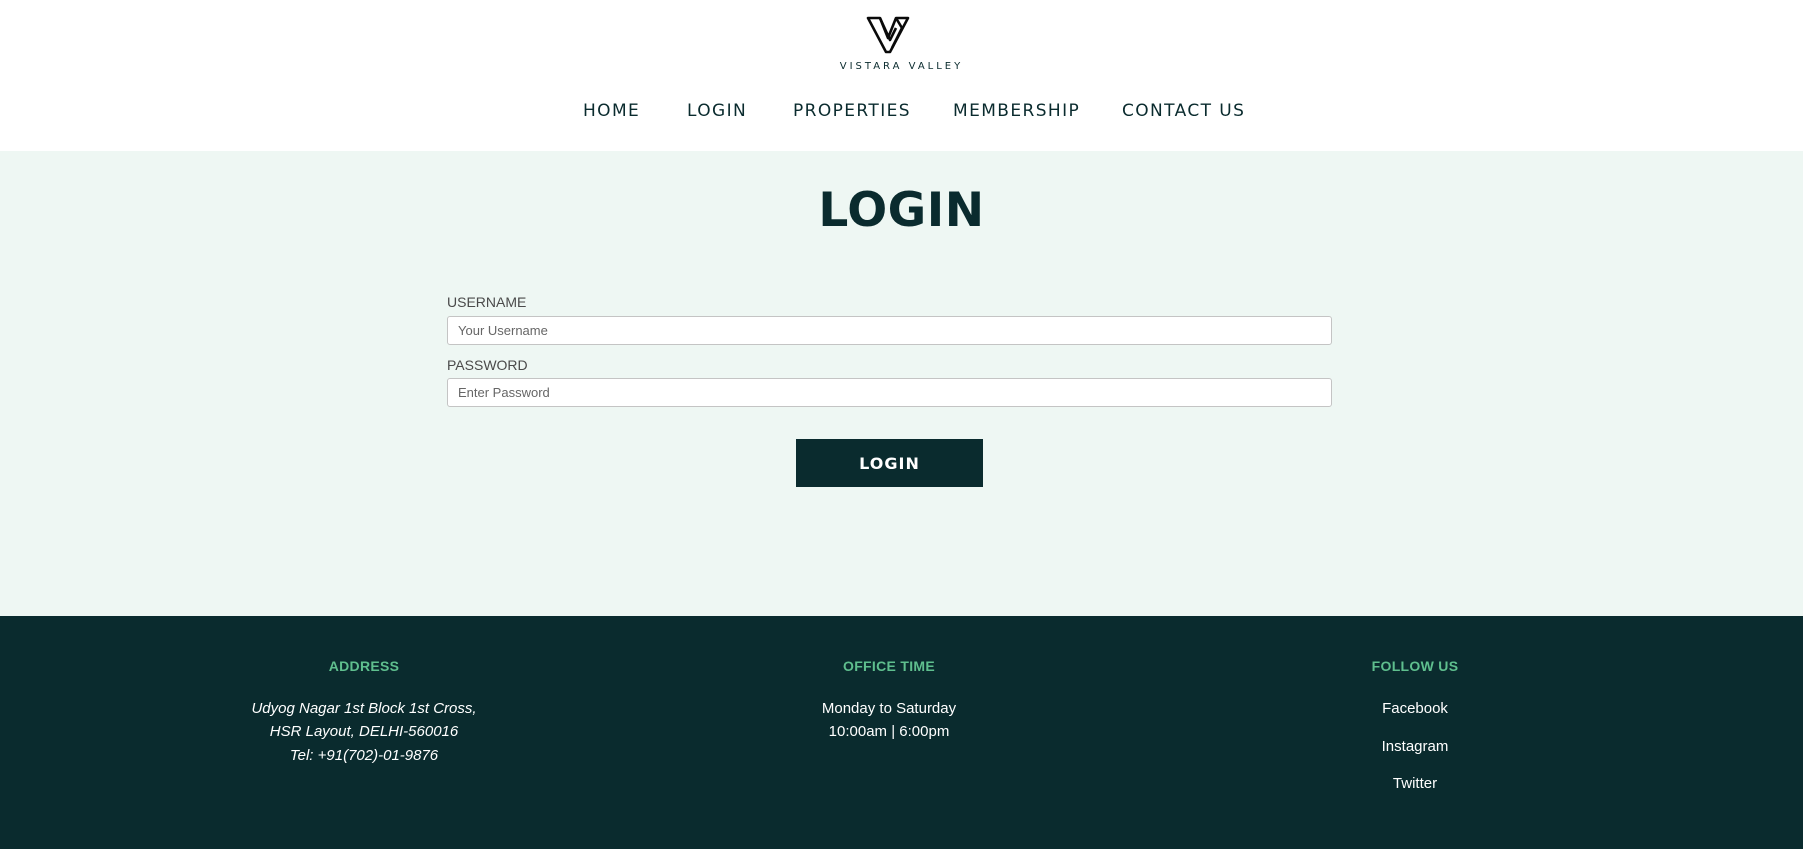 The image size is (1803, 849). What do you see at coordinates (889, 392) in the screenshot?
I see `password-input` at bounding box center [889, 392].